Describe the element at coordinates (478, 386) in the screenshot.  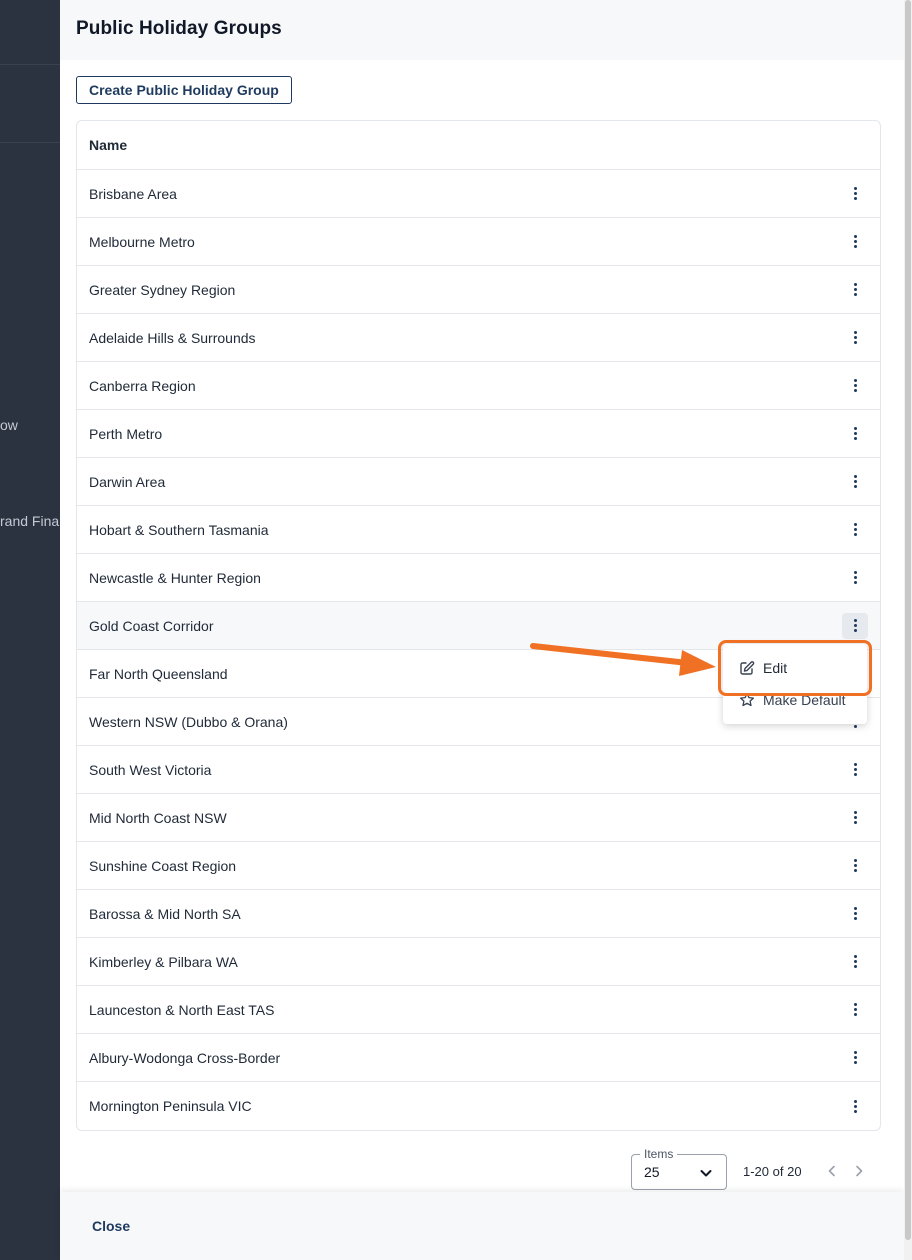
I see `table-row: Canberra Region` at that location.